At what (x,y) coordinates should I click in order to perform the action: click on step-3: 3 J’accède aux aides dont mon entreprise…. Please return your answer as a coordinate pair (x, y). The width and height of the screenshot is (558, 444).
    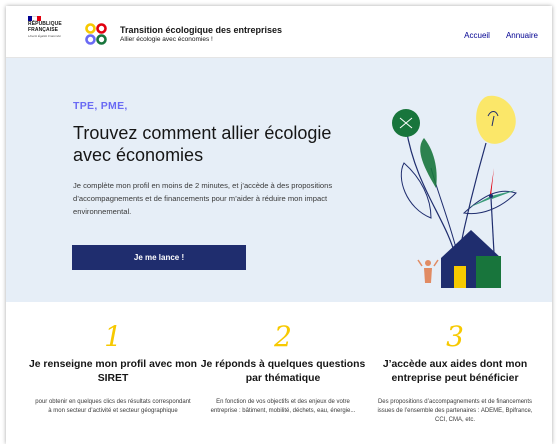
    Looking at the image, I should click on (455, 363).